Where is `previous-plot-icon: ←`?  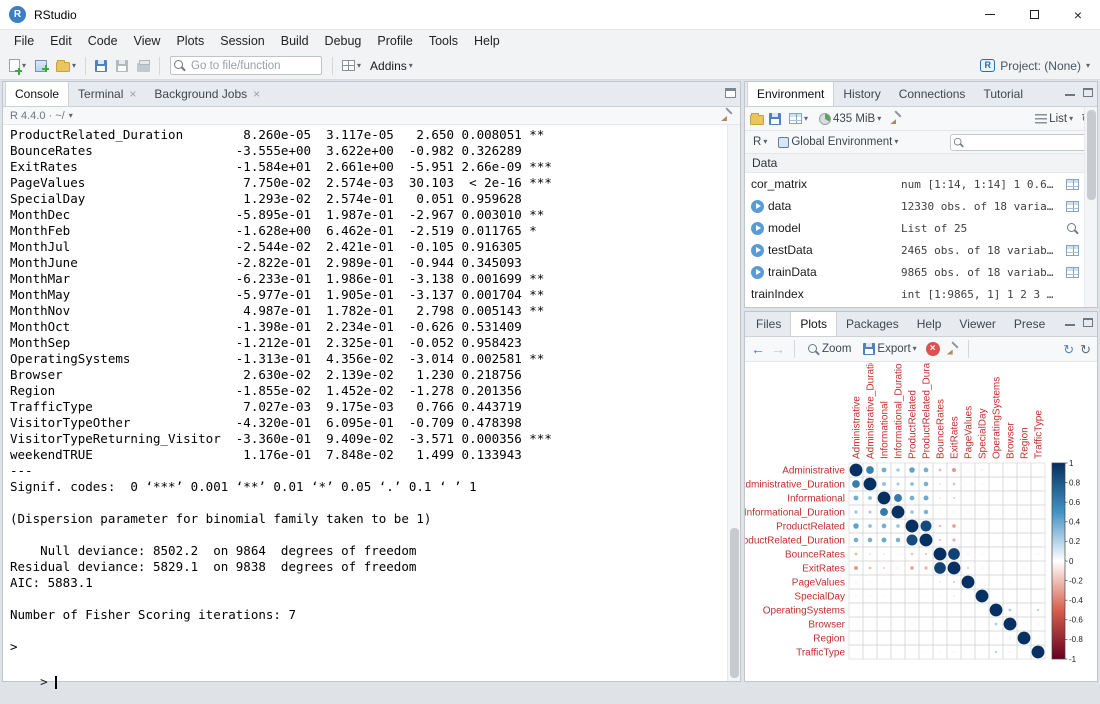 previous-plot-icon: ← is located at coordinates (758, 349).